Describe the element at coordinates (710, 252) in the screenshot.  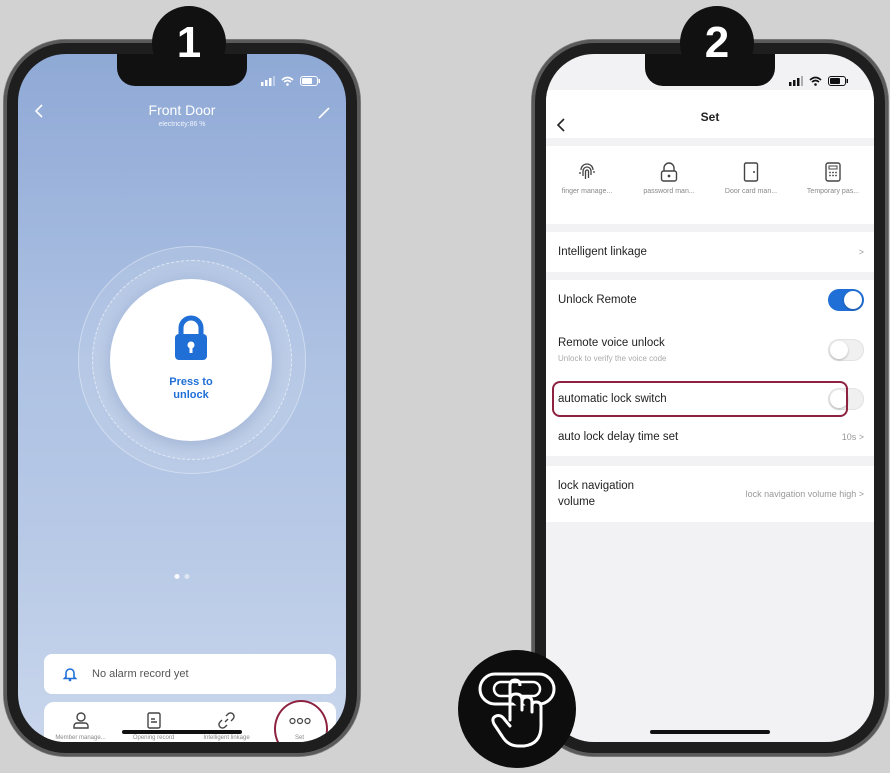
I see `intelligent-linkage-row: Intelligent linkage >` at that location.